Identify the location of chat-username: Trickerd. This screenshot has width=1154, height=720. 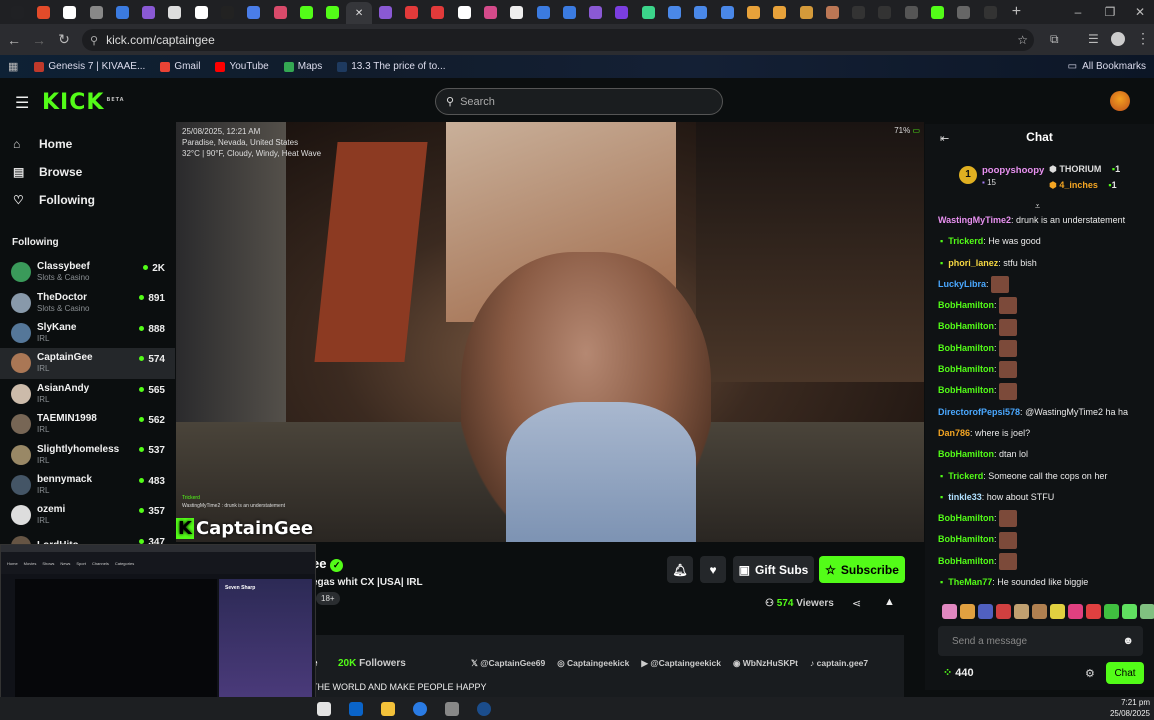
(965, 476).